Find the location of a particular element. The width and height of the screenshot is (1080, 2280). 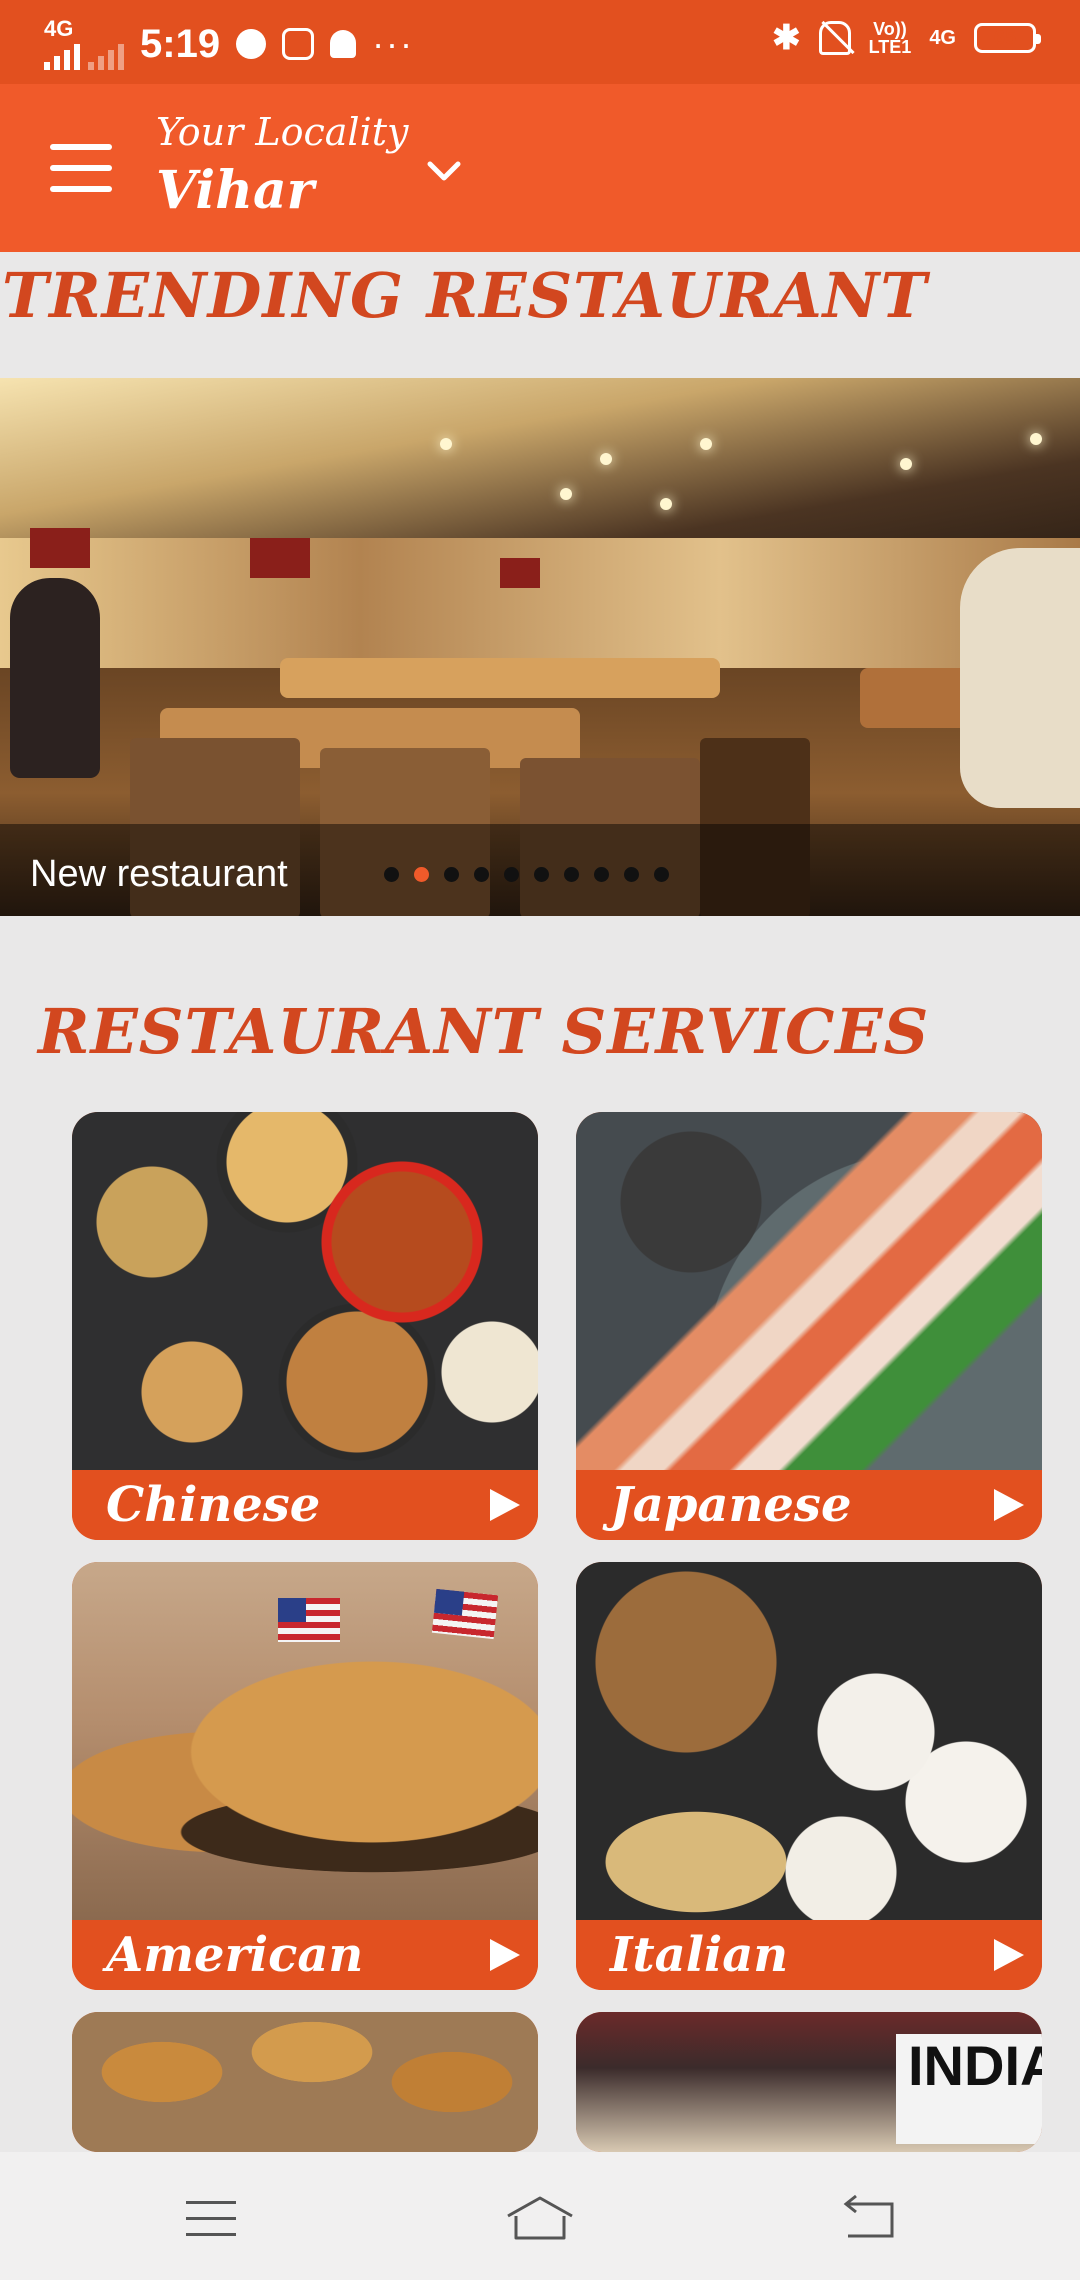

indian-food-image: INDIAN is located at coordinates (809, 2082).